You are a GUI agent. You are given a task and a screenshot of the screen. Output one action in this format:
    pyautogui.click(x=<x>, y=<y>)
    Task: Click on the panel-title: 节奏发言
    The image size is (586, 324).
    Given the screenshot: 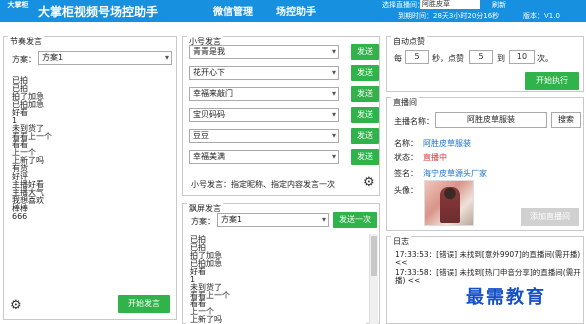 What is the action you would take?
    pyautogui.click(x=26, y=41)
    